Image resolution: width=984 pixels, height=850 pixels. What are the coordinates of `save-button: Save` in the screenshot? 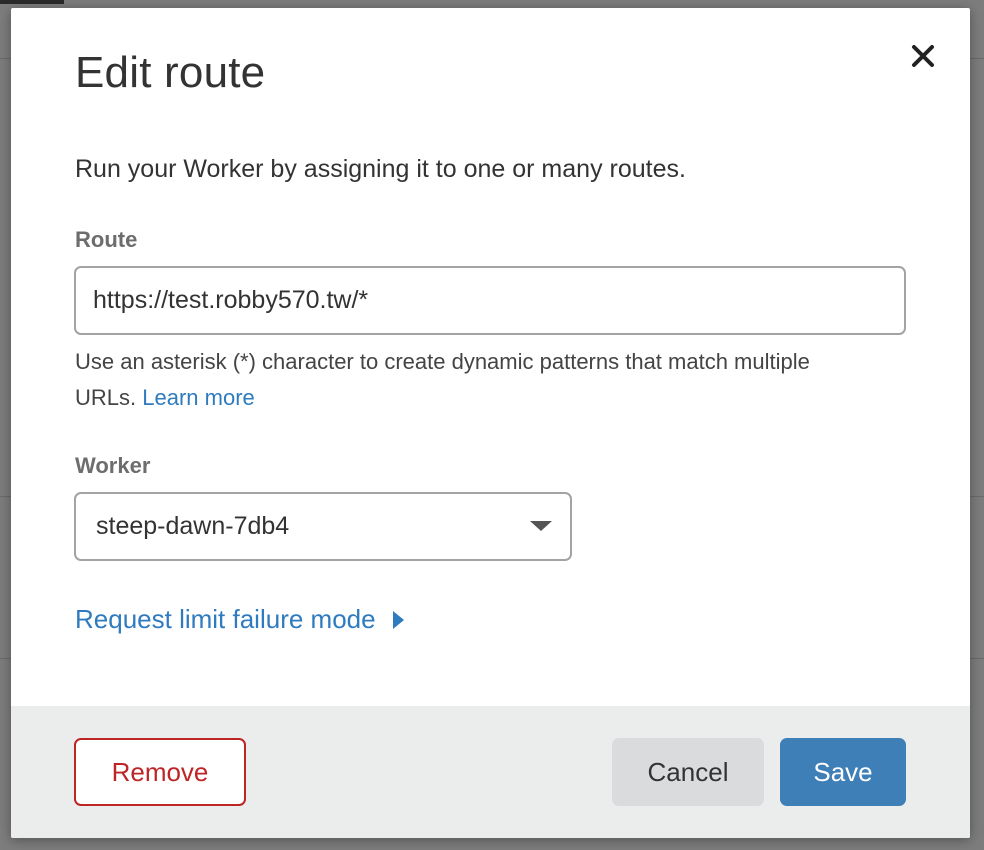 It's located at (843, 772).